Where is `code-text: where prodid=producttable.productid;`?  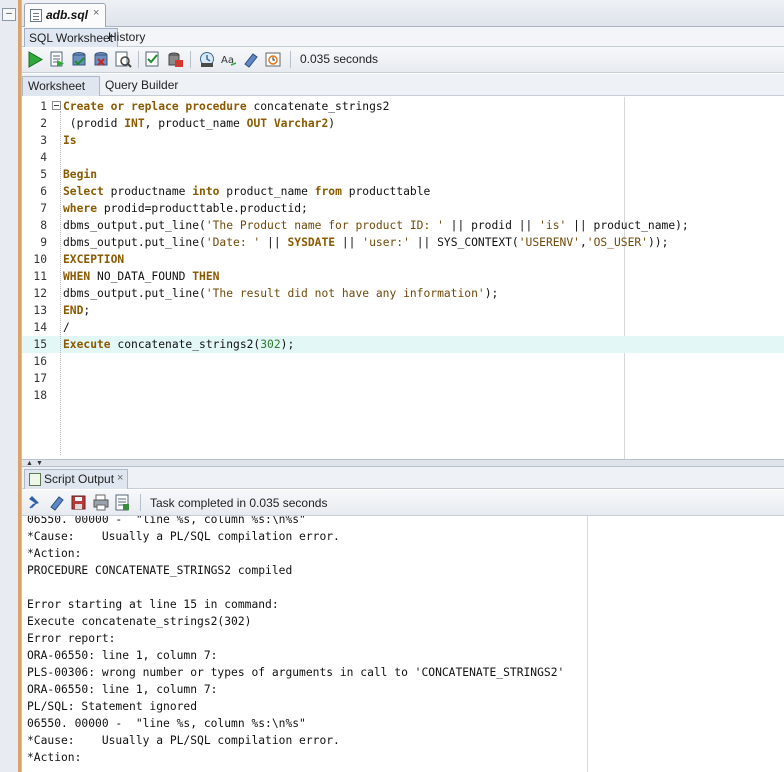
code-text: where prodid=producttable.productid; is located at coordinates (185, 208).